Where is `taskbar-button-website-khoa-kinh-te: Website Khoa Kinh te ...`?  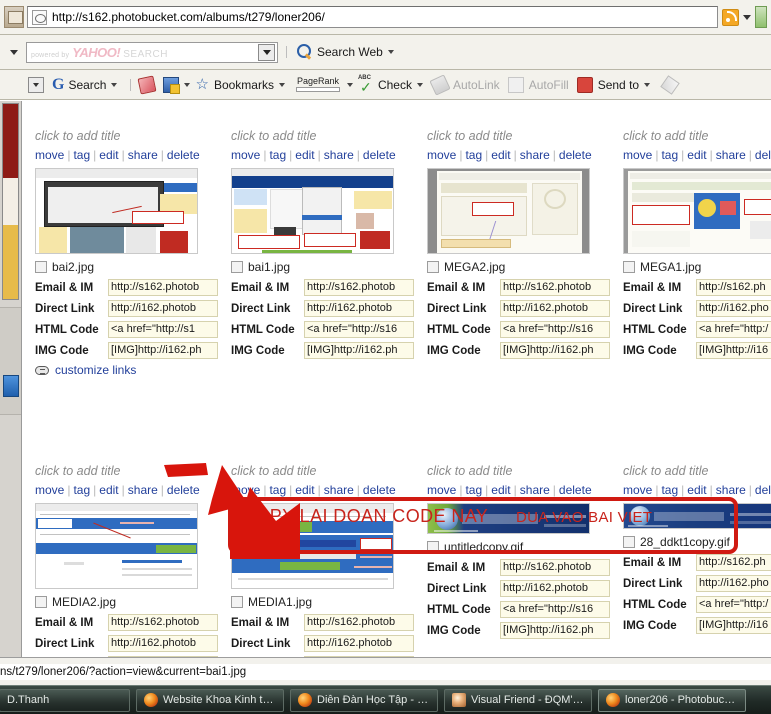
taskbar-button-website-khoa-kinh-te: Website Khoa Kinh te ... is located at coordinates (210, 700).